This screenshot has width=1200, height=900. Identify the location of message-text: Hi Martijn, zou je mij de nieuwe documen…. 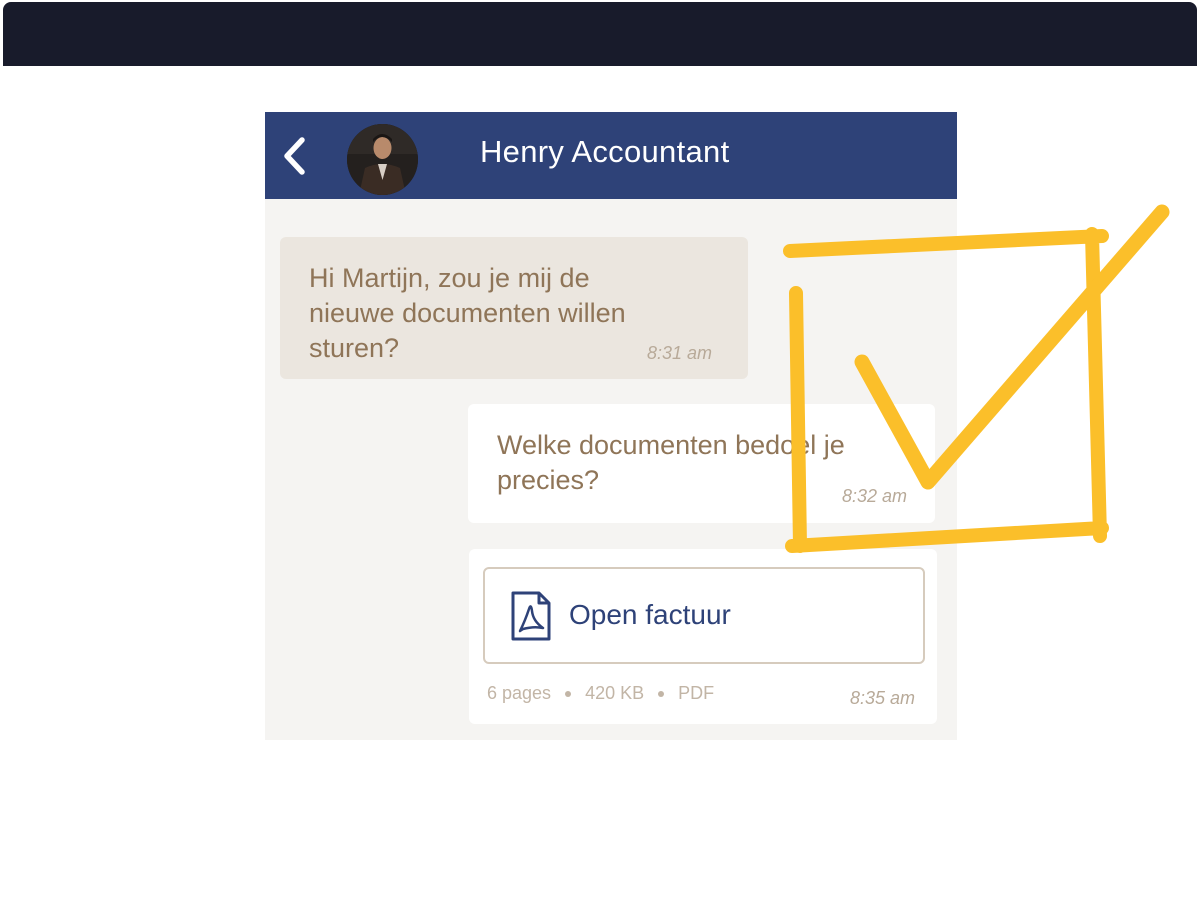
(467, 313).